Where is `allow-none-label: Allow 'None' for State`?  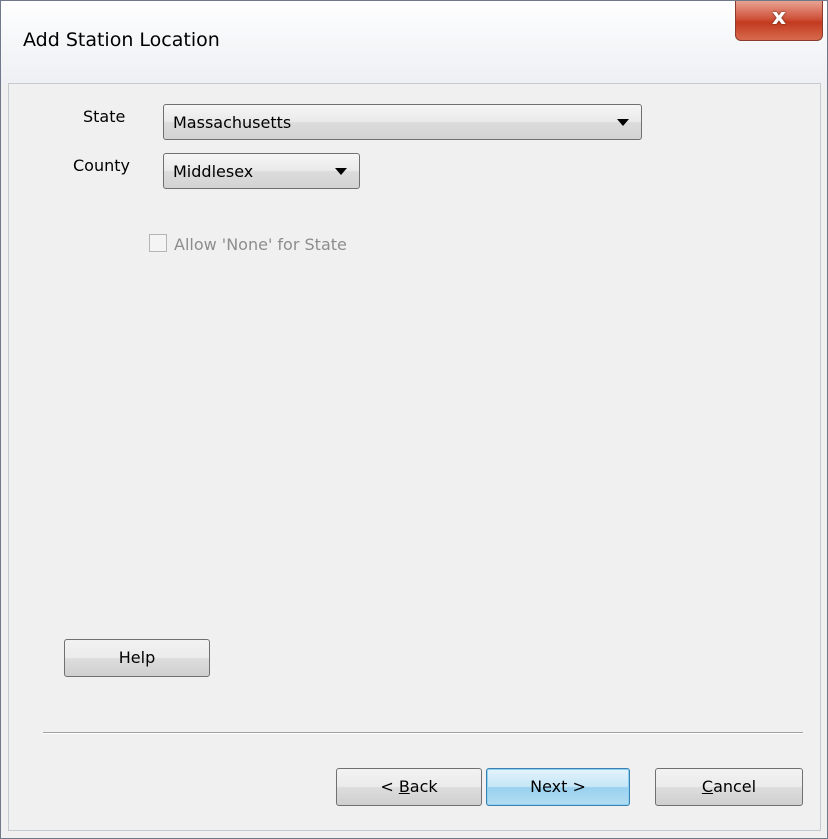
allow-none-label: Allow 'None' for State is located at coordinates (260, 244).